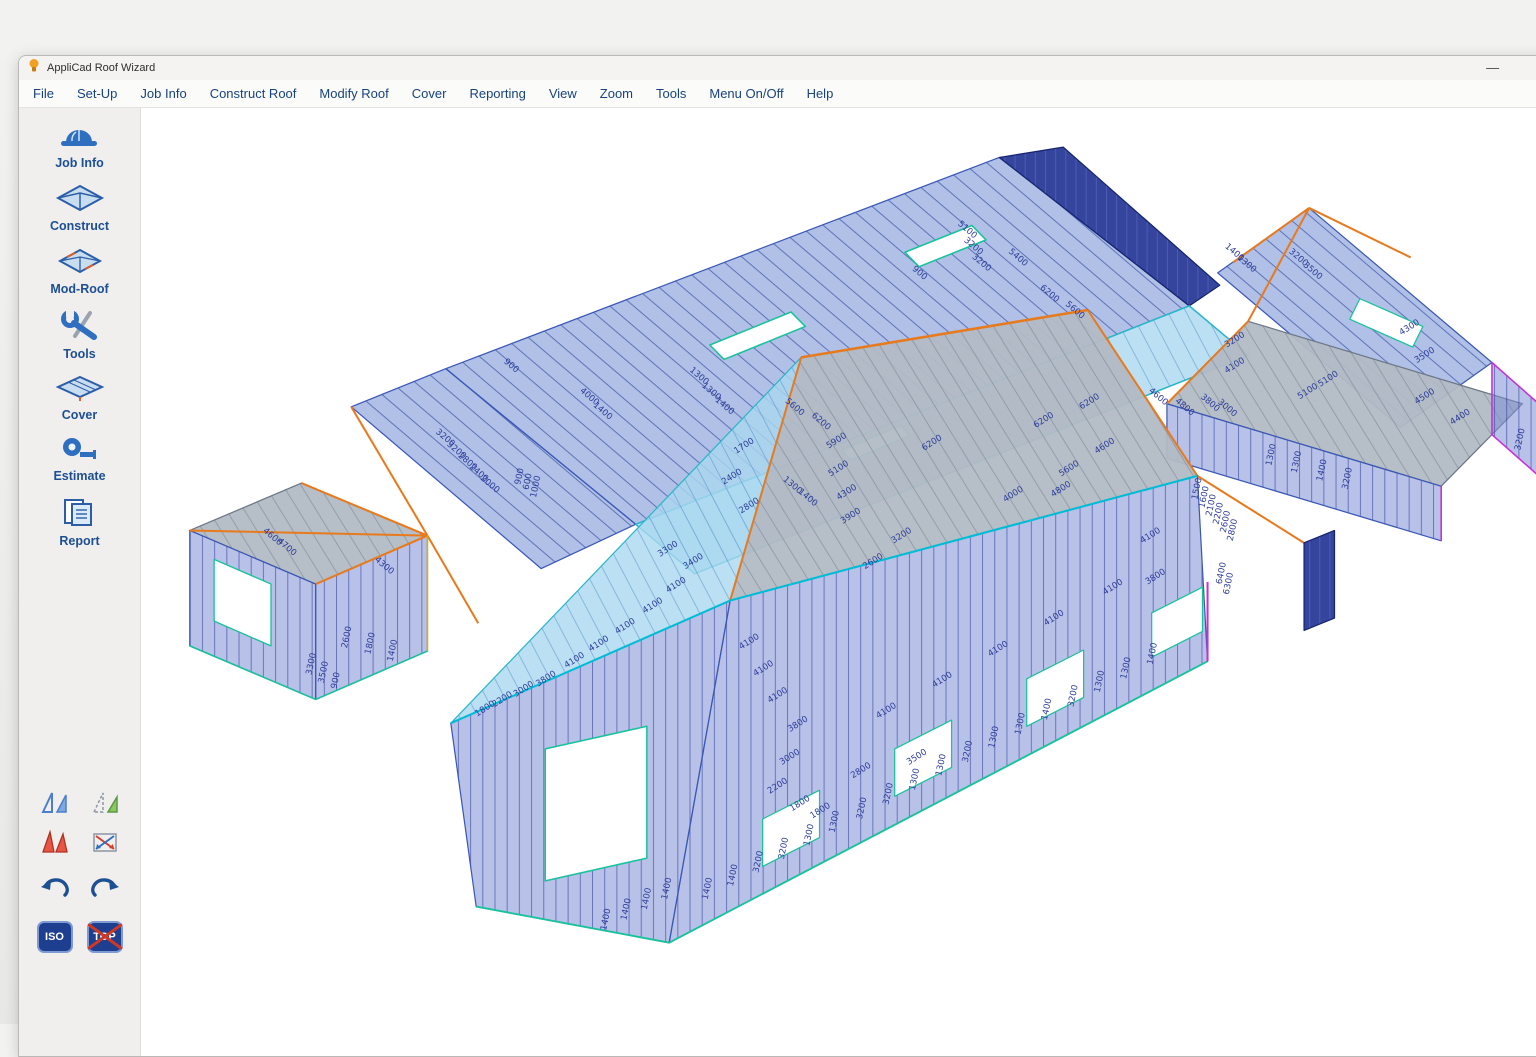 This screenshot has width=1536, height=1057. I want to click on sidebar-item-estimate: Estimate, so click(79, 459).